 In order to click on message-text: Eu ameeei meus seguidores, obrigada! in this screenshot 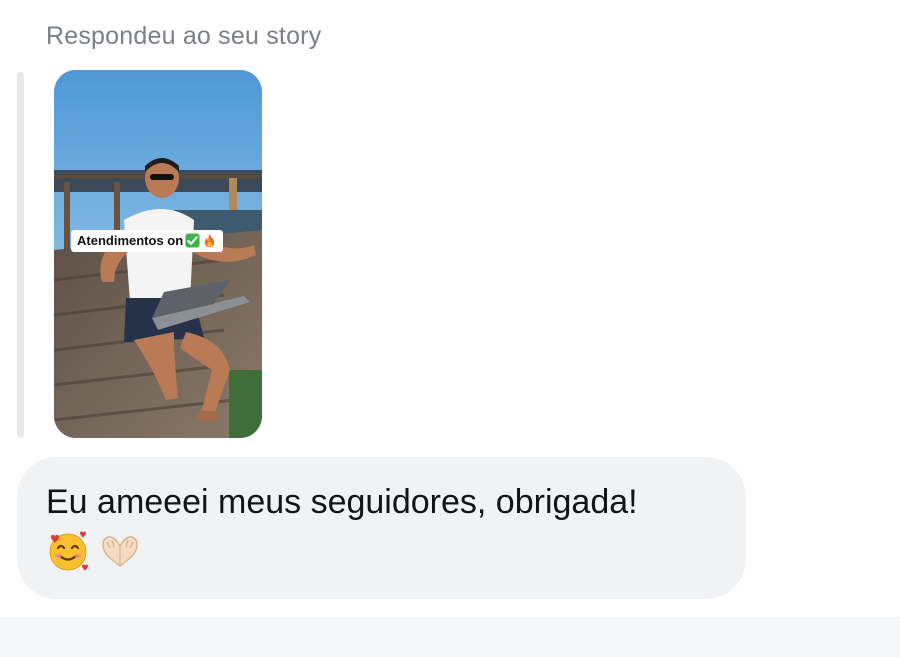, I will do `click(342, 502)`.